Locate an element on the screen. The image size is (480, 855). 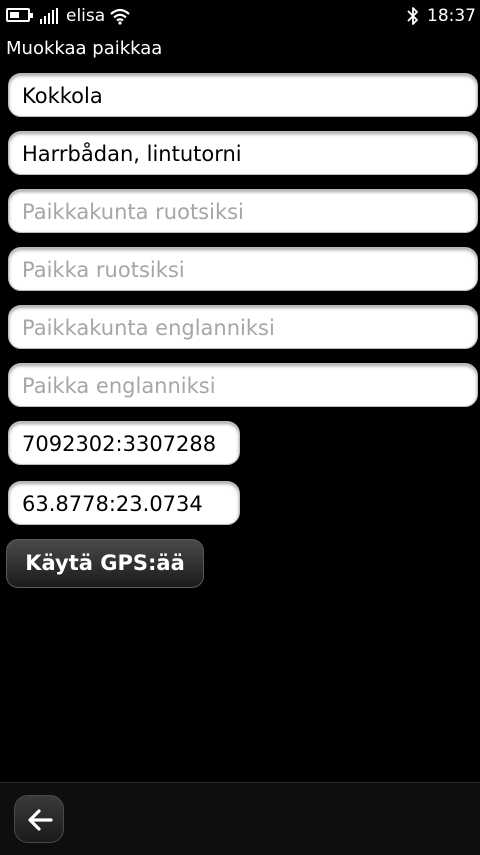
place-swedish-input: Paikka ruotsiksi is located at coordinates (243, 269).